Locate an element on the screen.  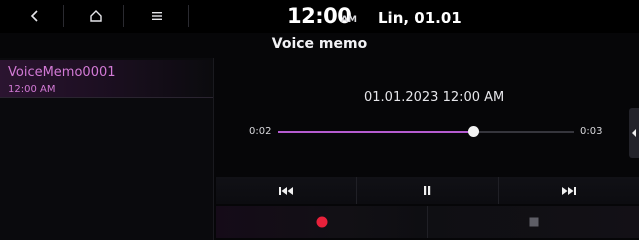
total-duration: 0:03 is located at coordinates (591, 131).